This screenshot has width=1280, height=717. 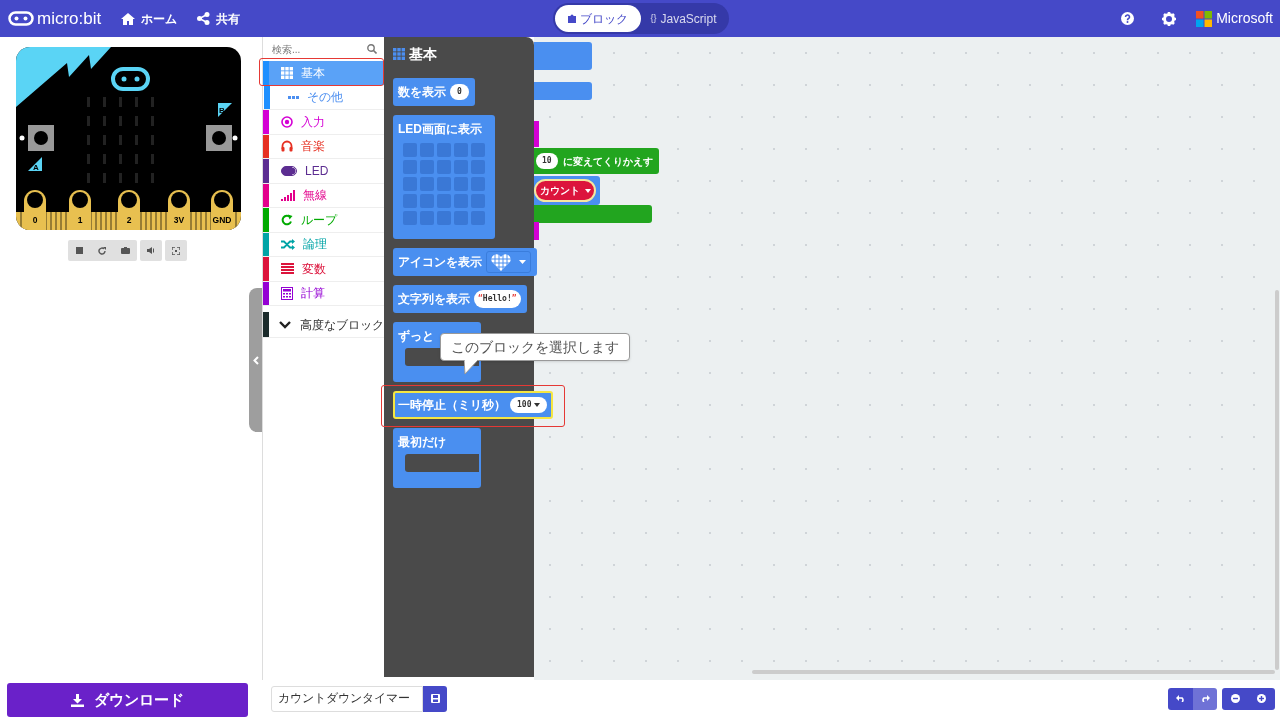 I want to click on code-block: 文字列を表示 “Hello!”, so click(x=460, y=299).